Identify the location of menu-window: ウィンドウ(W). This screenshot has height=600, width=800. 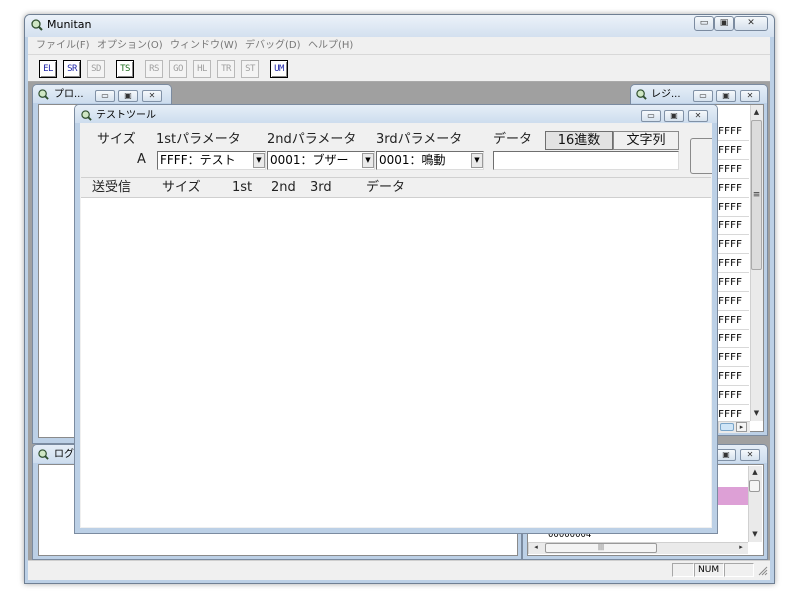
(204, 46).